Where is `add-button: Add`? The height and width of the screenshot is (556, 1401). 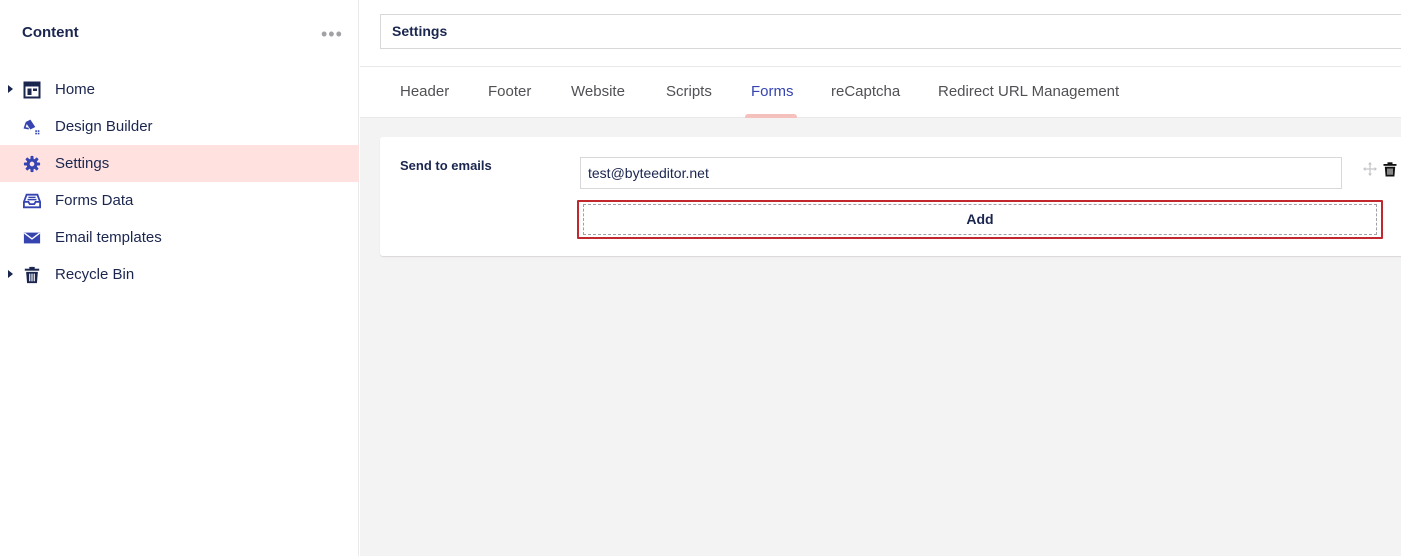 add-button: Add is located at coordinates (980, 219).